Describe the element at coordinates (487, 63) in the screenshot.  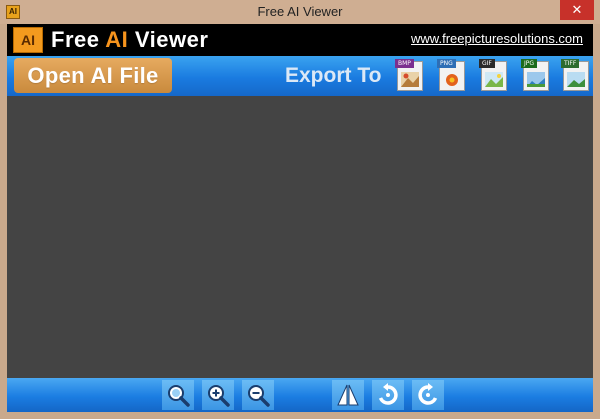
I see `format-tag: GIF` at that location.